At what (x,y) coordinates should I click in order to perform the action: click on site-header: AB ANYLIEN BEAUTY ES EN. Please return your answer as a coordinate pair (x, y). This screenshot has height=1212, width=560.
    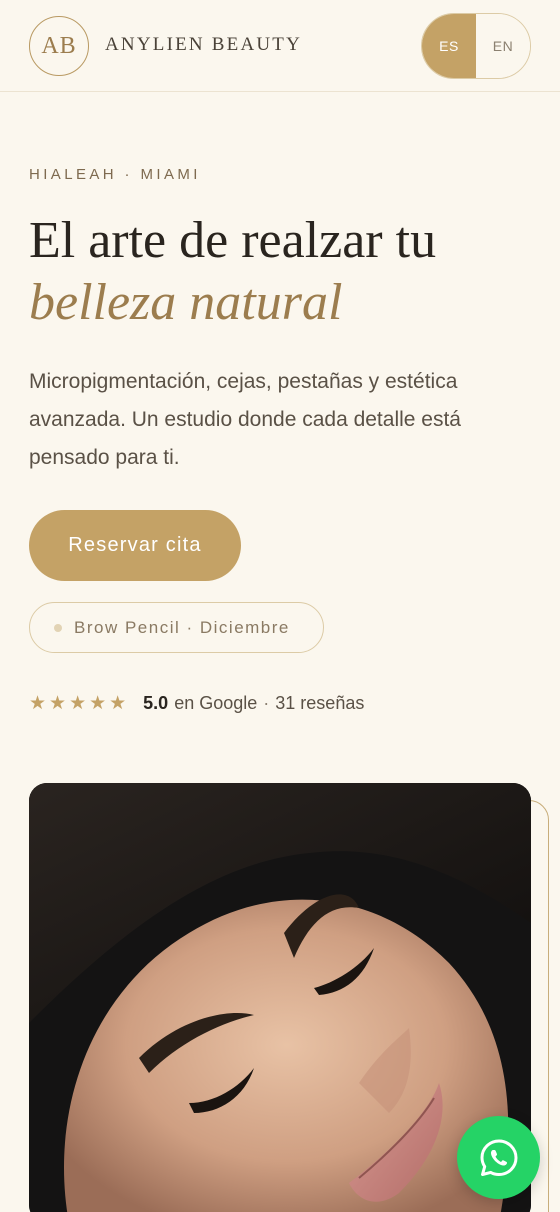
    Looking at the image, I should click on (280, 46).